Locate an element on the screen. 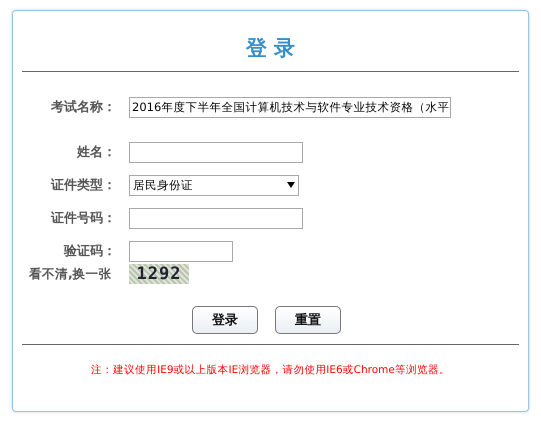  refresh-captcha-link: 看不清,换一张 is located at coordinates (79, 274).